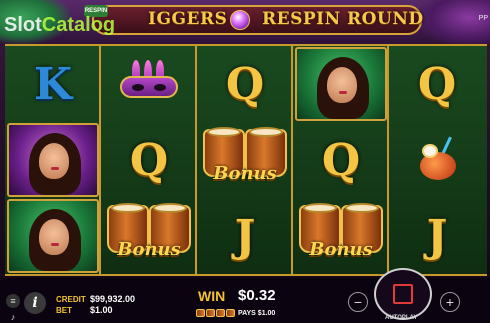 The height and width of the screenshot is (323, 490). Describe the element at coordinates (256, 313) in the screenshot. I see `pays-text: PAYS $1.00` at that location.